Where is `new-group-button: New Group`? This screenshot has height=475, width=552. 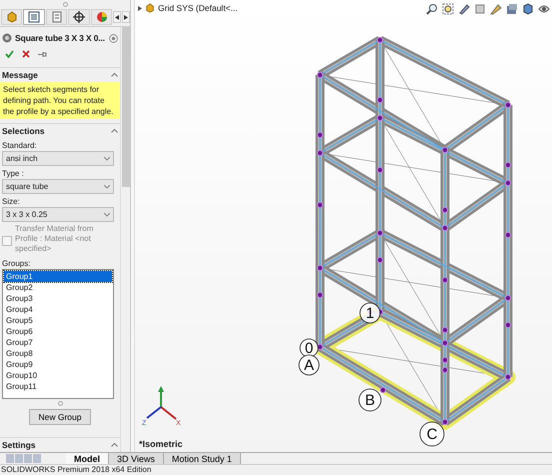 new-group-button: New Group is located at coordinates (60, 417).